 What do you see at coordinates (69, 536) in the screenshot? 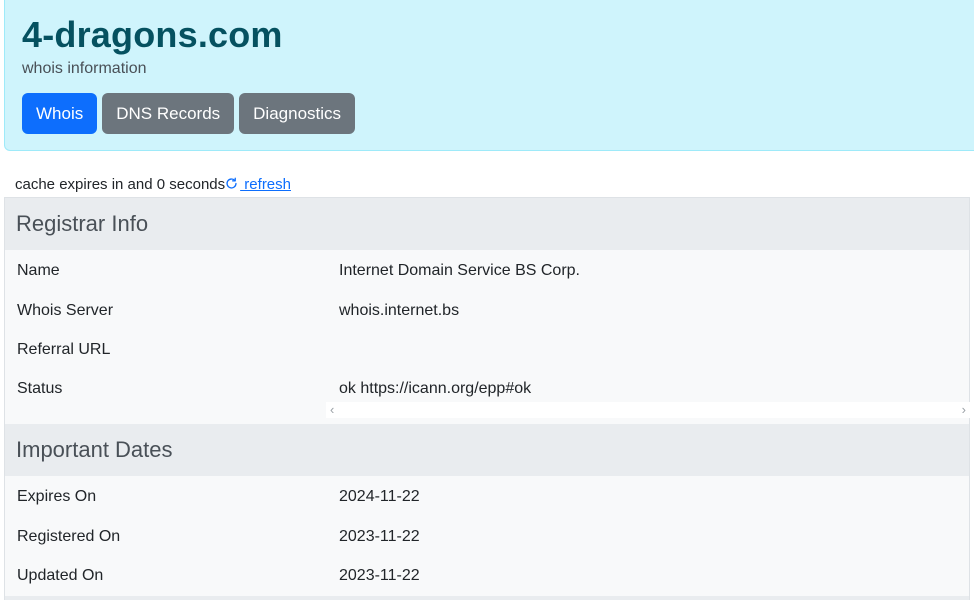
I see `row-label-registered-on: Registered On` at bounding box center [69, 536].